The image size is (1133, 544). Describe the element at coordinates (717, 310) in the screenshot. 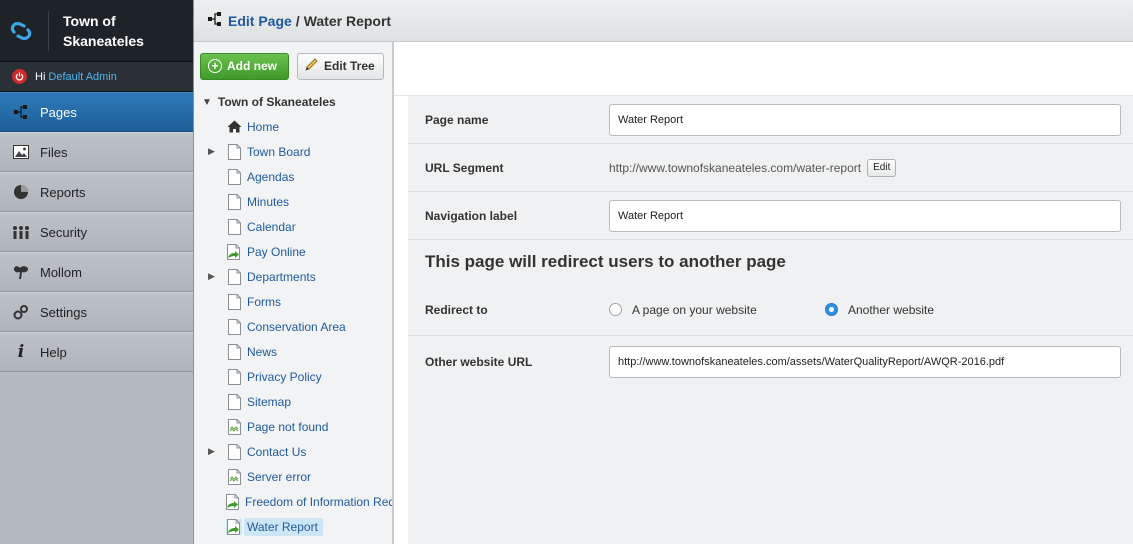

I see `redirect-internal-option: A page on your website` at that location.